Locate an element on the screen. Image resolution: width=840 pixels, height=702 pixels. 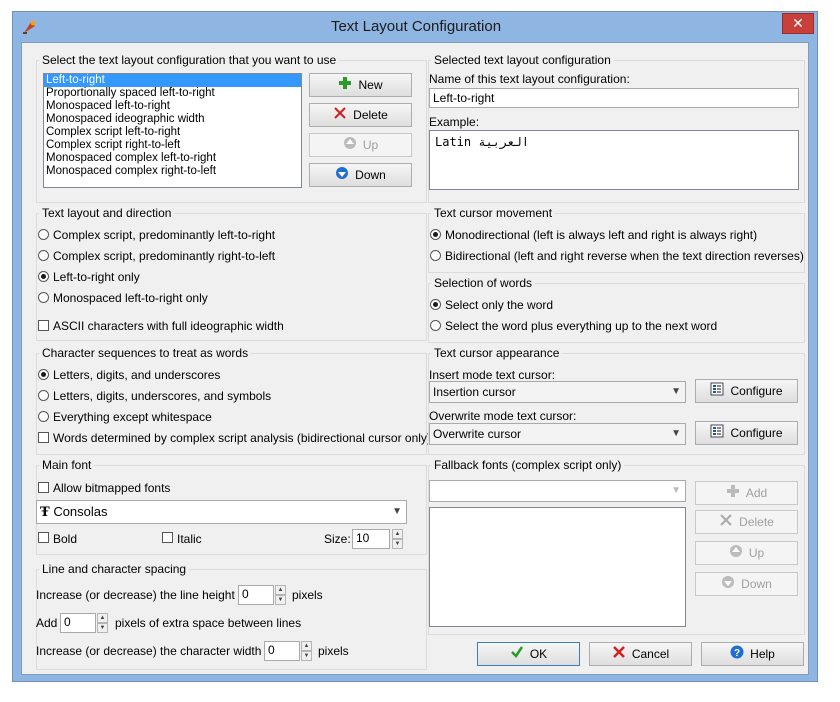
check-icon is located at coordinates (517, 655).